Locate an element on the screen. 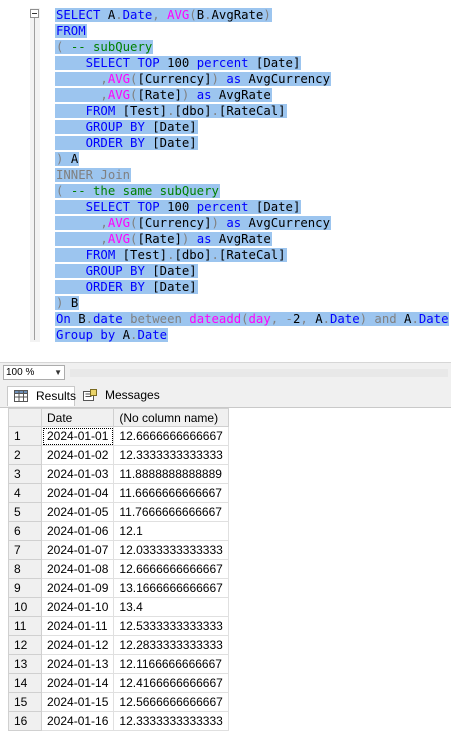 Image resolution: width=451 pixels, height=739 pixels. row-number: 4 is located at coordinates (25, 493).